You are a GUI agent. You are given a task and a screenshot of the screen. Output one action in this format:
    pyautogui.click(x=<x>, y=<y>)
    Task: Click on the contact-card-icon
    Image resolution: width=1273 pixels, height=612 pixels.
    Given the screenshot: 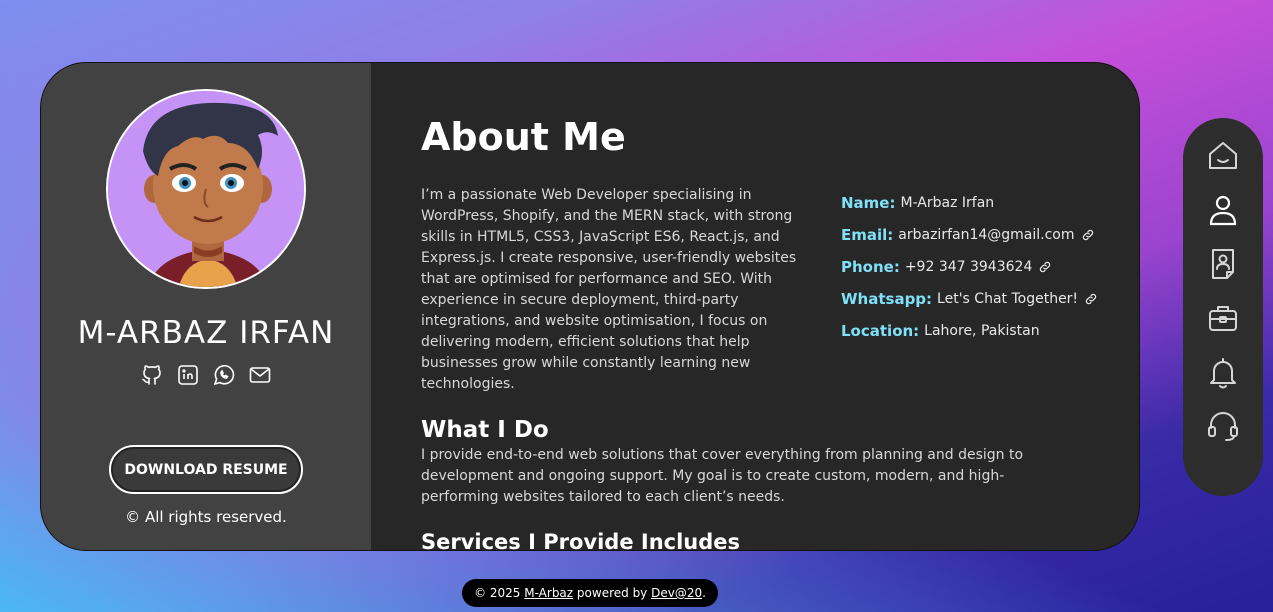 What is the action you would take?
    pyautogui.click(x=1223, y=264)
    